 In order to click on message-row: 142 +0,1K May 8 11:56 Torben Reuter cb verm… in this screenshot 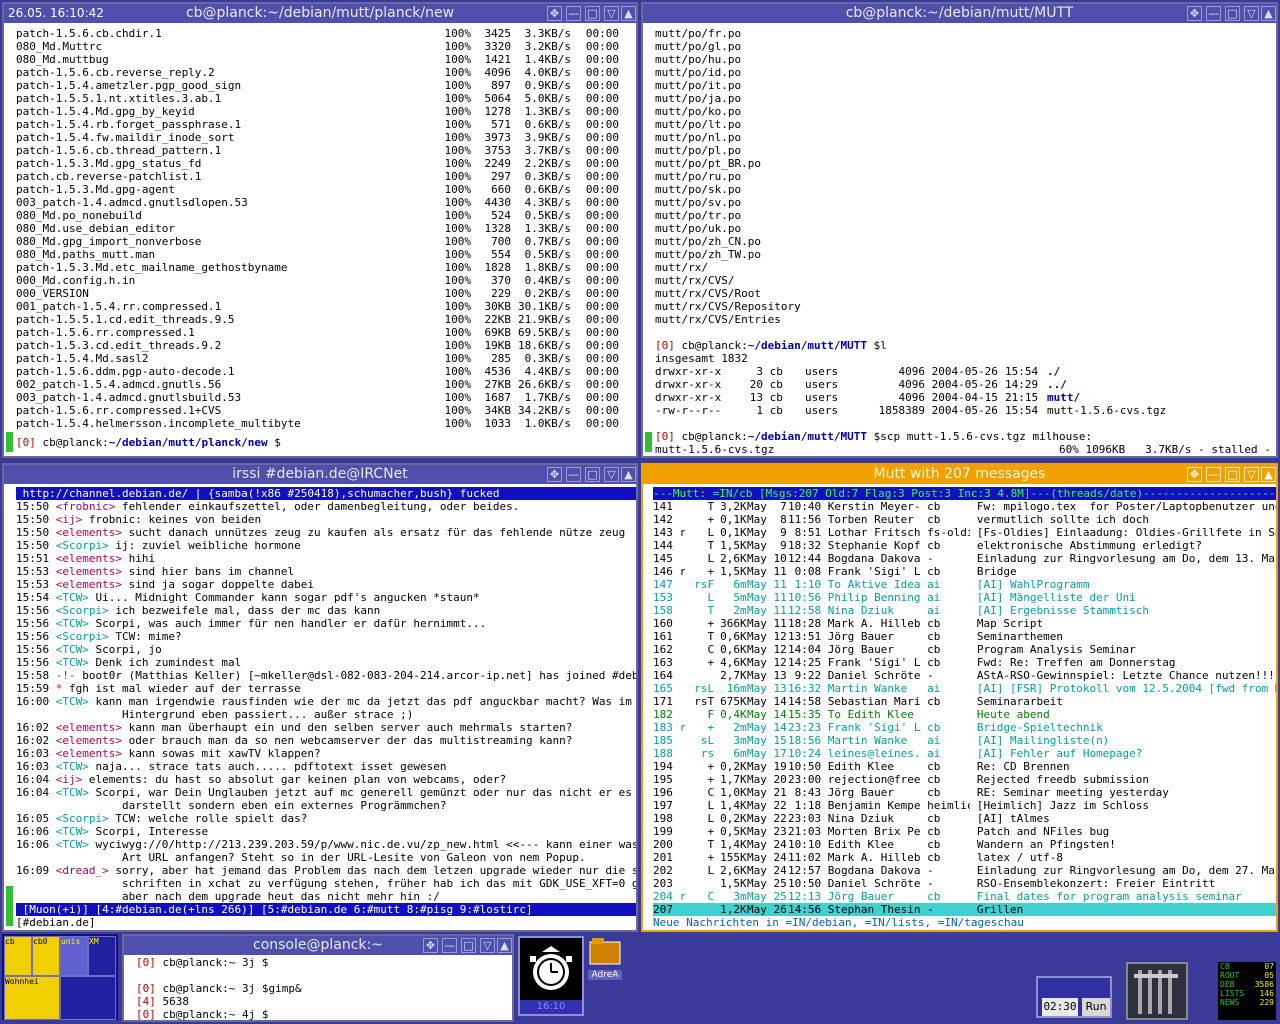, I will do `click(964, 519)`.